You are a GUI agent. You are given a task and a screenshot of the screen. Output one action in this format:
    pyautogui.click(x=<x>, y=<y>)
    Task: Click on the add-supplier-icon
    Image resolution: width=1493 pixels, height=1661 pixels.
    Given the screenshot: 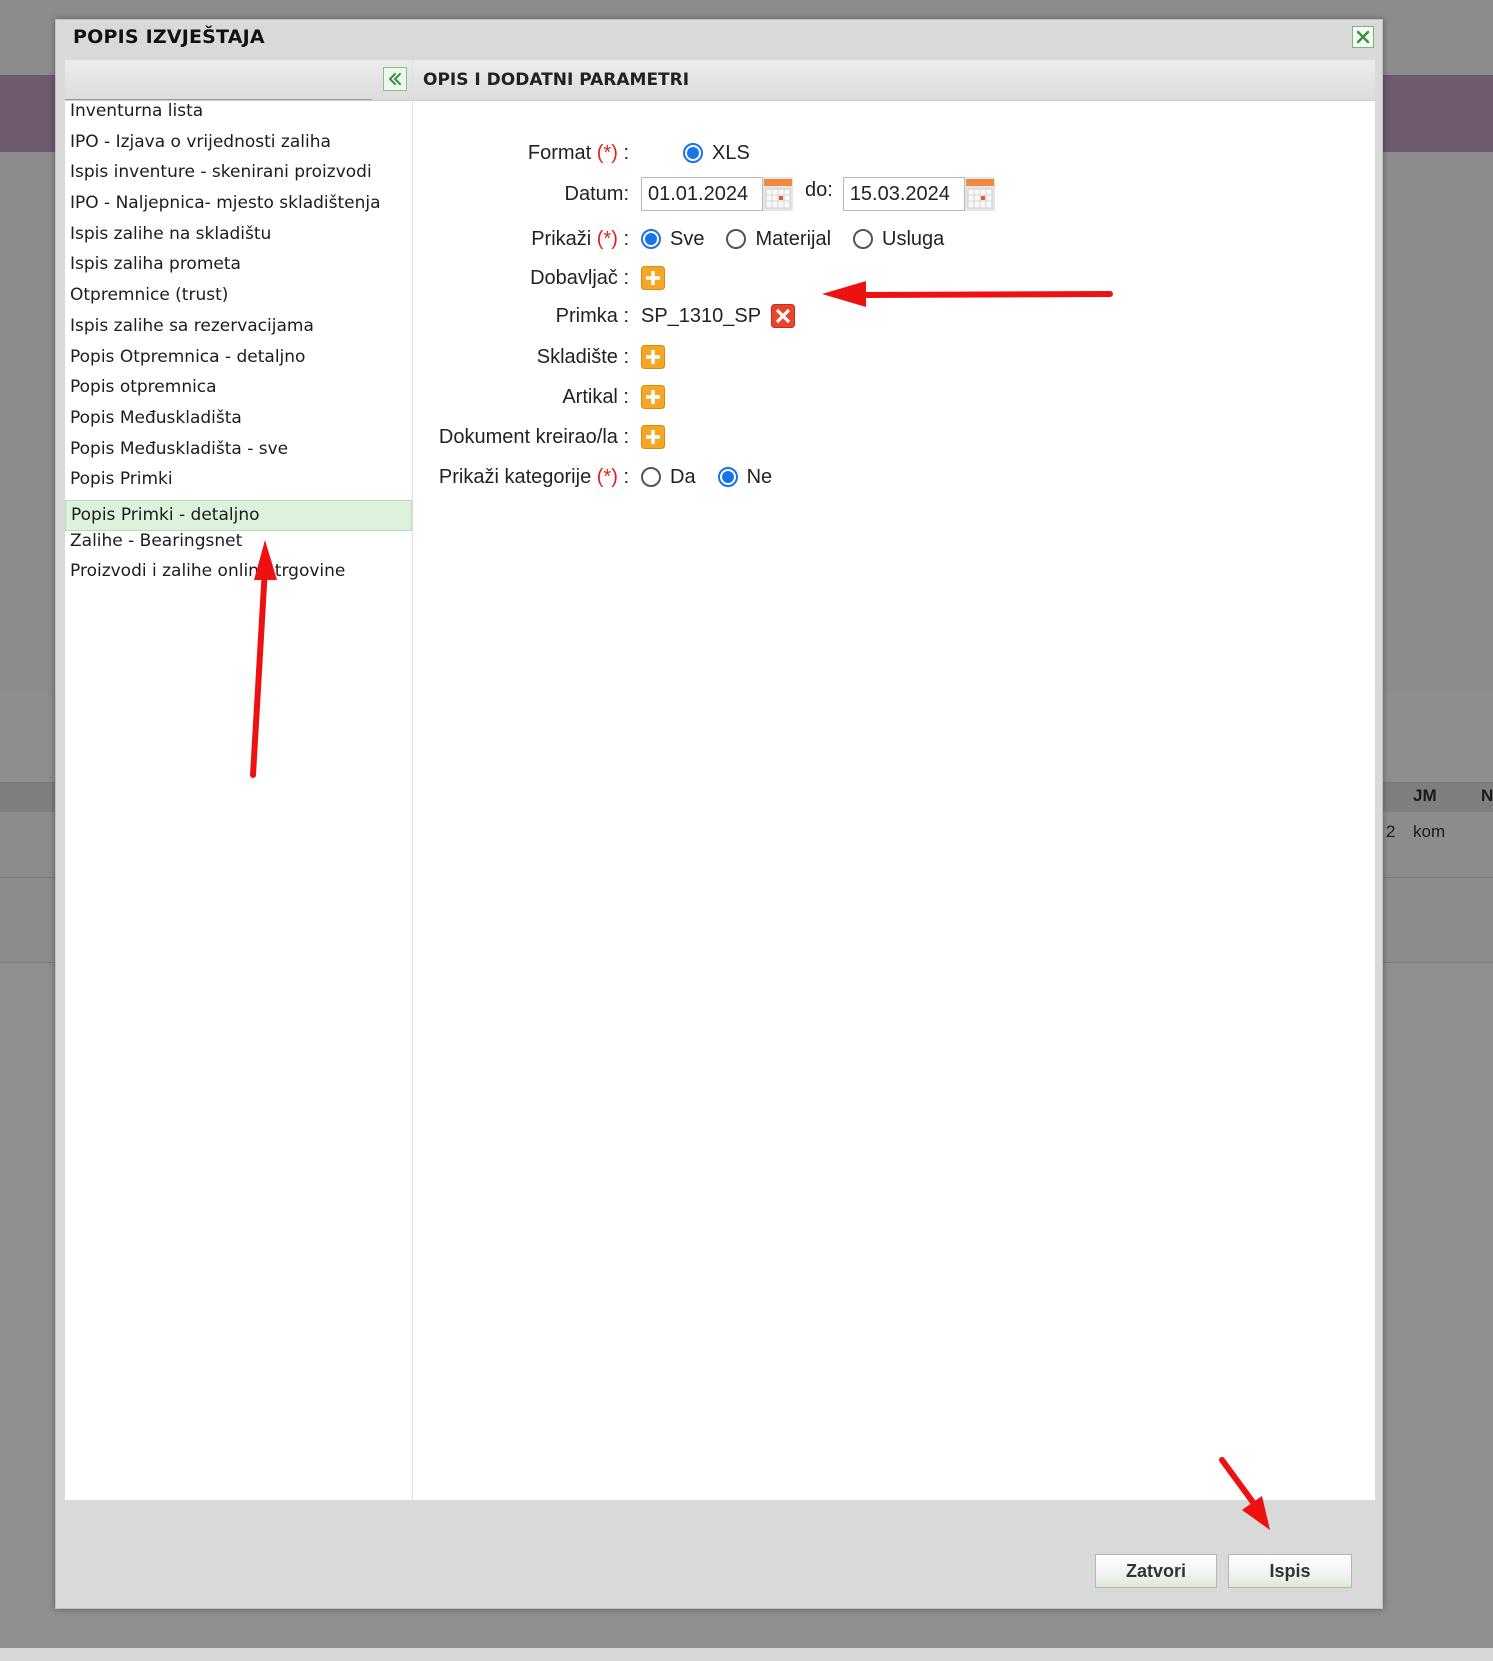 What is the action you would take?
    pyautogui.click(x=653, y=278)
    